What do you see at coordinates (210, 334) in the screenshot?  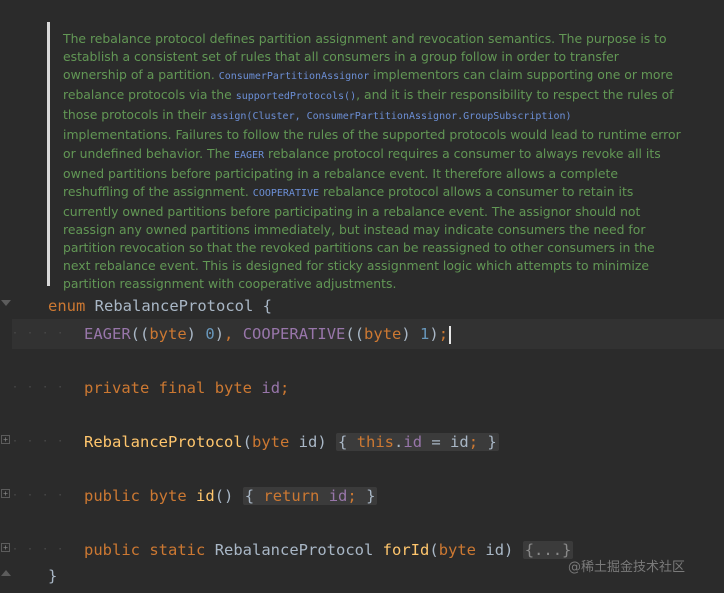 I see `number-literal: 0` at bounding box center [210, 334].